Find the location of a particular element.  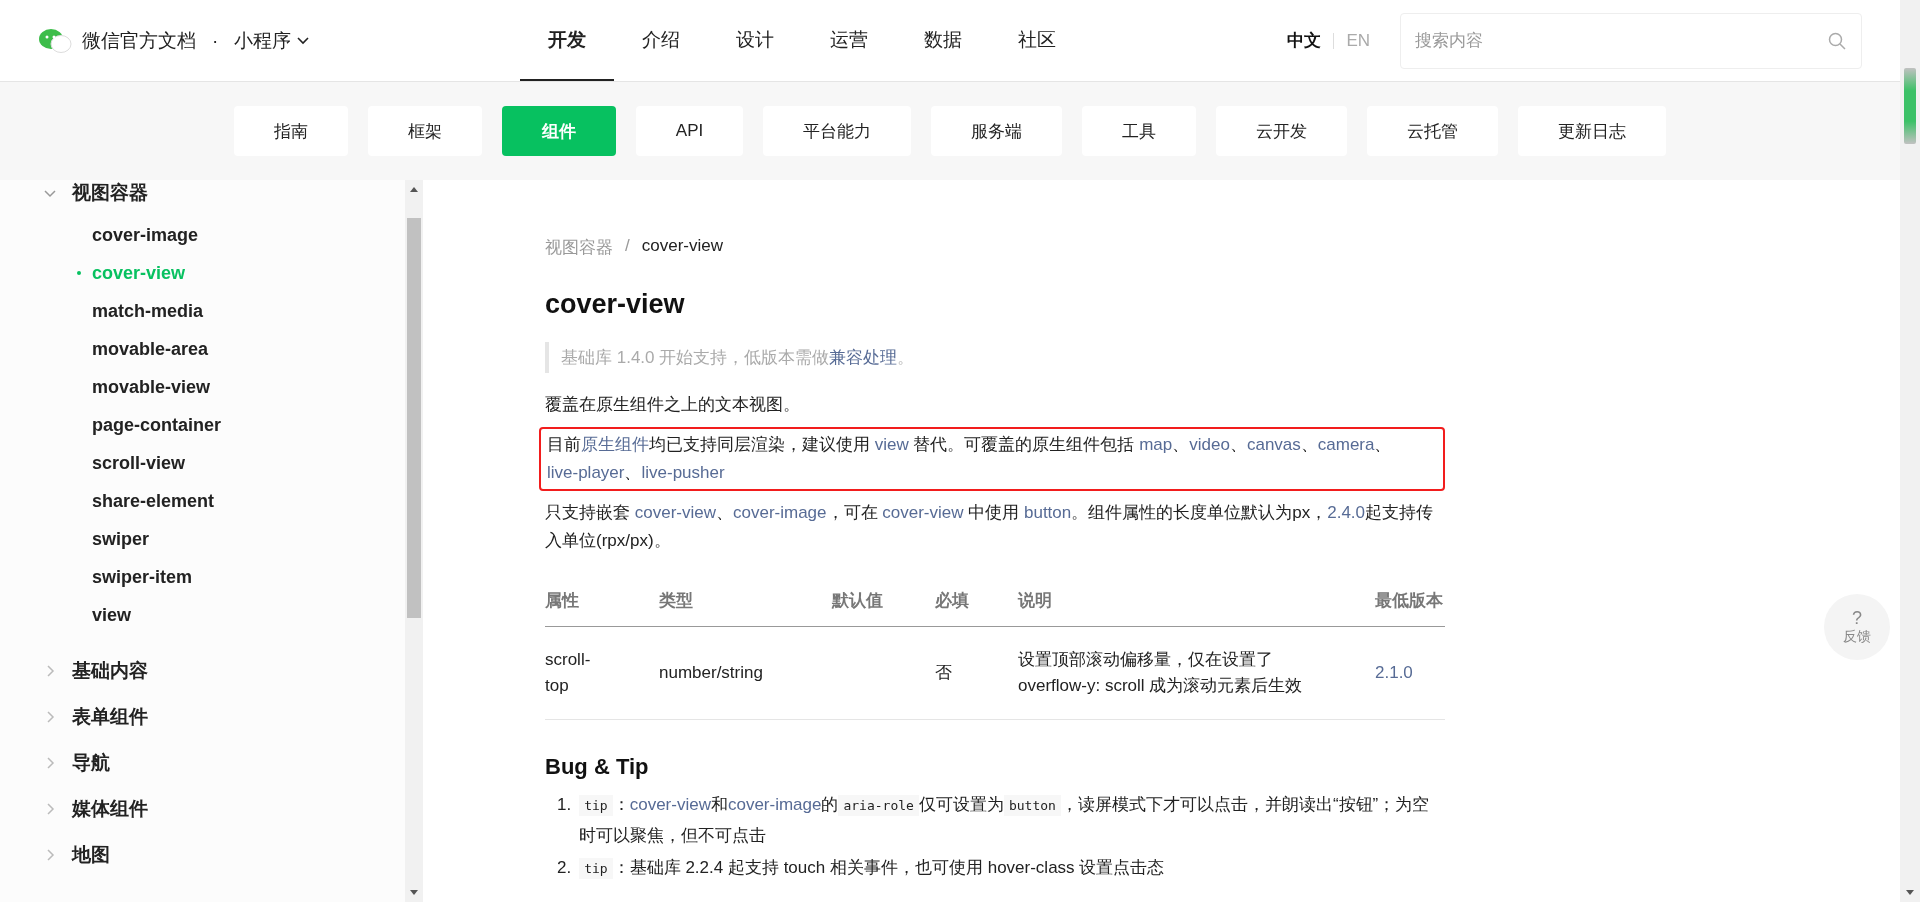

sidebar-group: 视图容器 is located at coordinates (202, 198).